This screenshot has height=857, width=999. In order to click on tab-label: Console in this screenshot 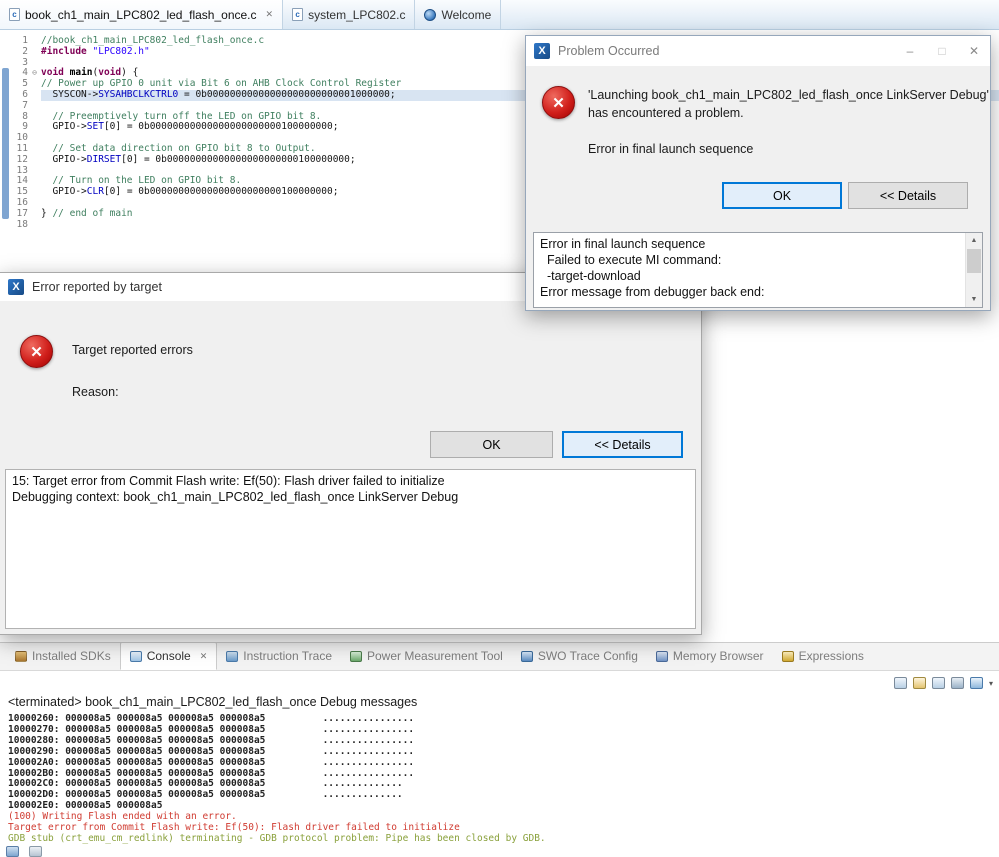, I will do `click(168, 656)`.